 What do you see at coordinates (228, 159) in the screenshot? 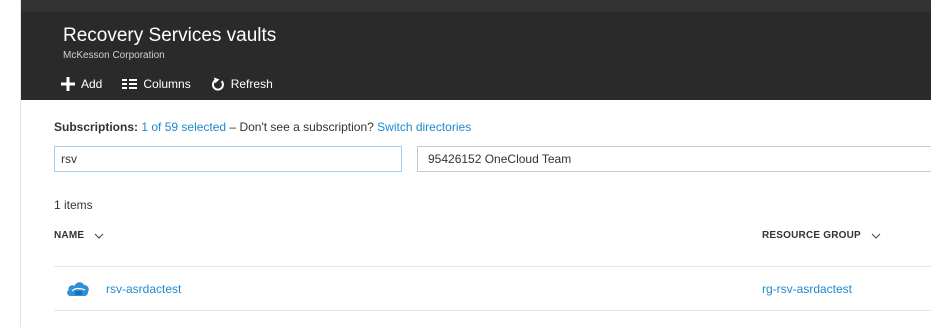
I see `filter-input` at bounding box center [228, 159].